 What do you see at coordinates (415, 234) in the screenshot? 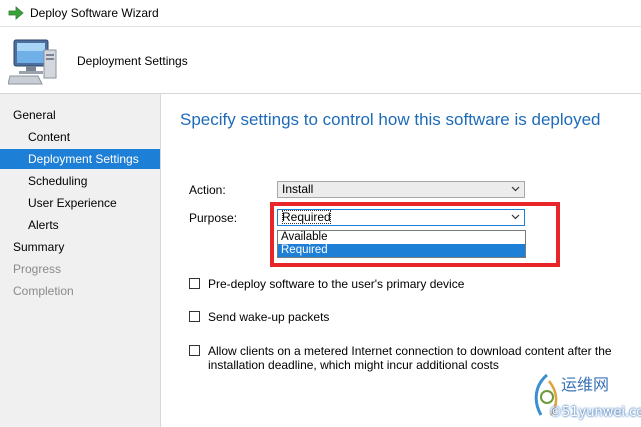
I see `red-highlight-box` at bounding box center [415, 234].